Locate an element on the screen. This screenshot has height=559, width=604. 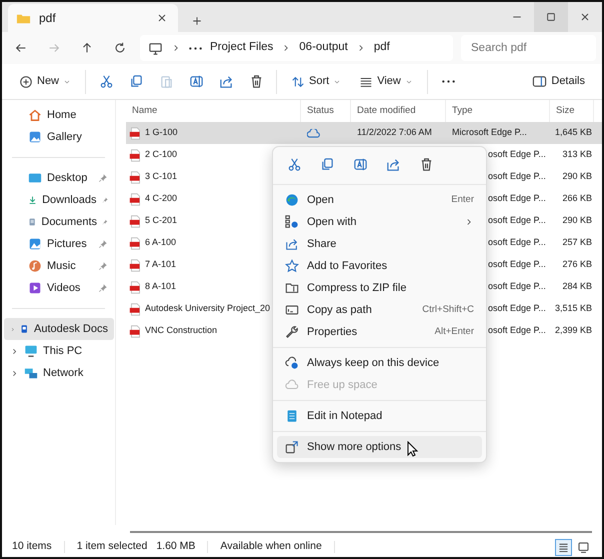
menu-item: Add to Favorites is located at coordinates (379, 266).